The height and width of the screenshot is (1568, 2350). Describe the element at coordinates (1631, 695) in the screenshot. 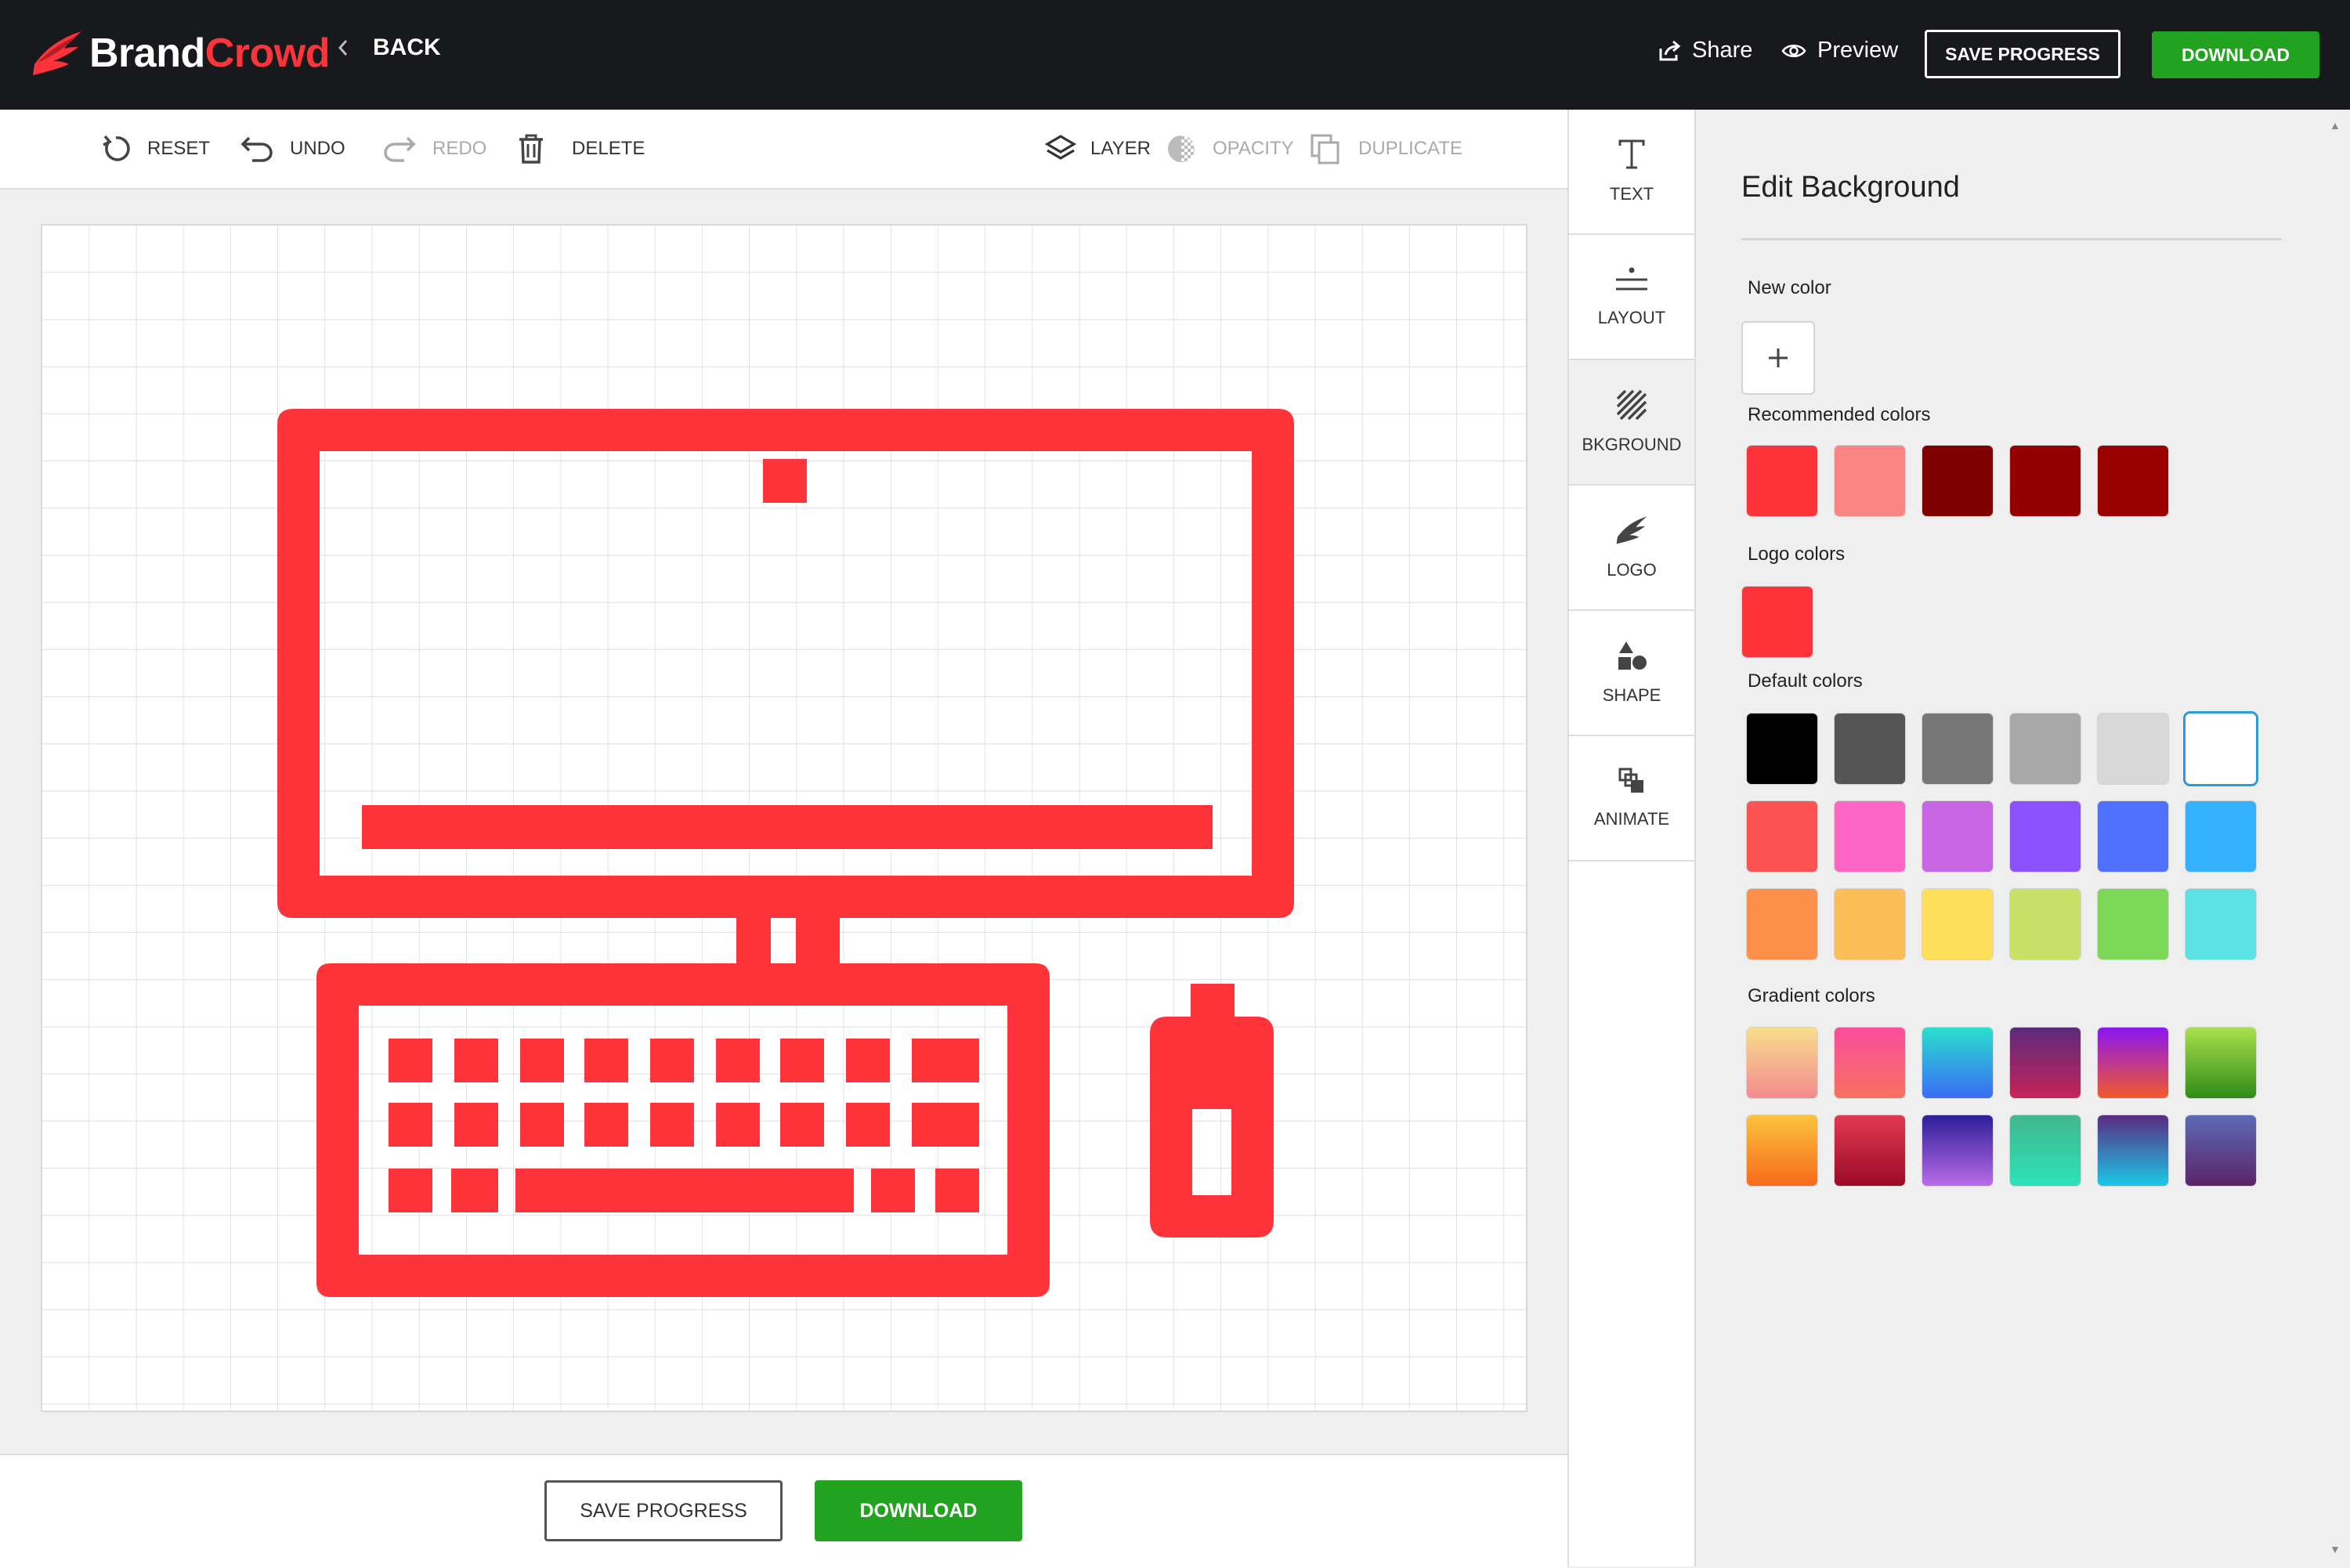

I see `menu-label-shape: SHAPE` at that location.